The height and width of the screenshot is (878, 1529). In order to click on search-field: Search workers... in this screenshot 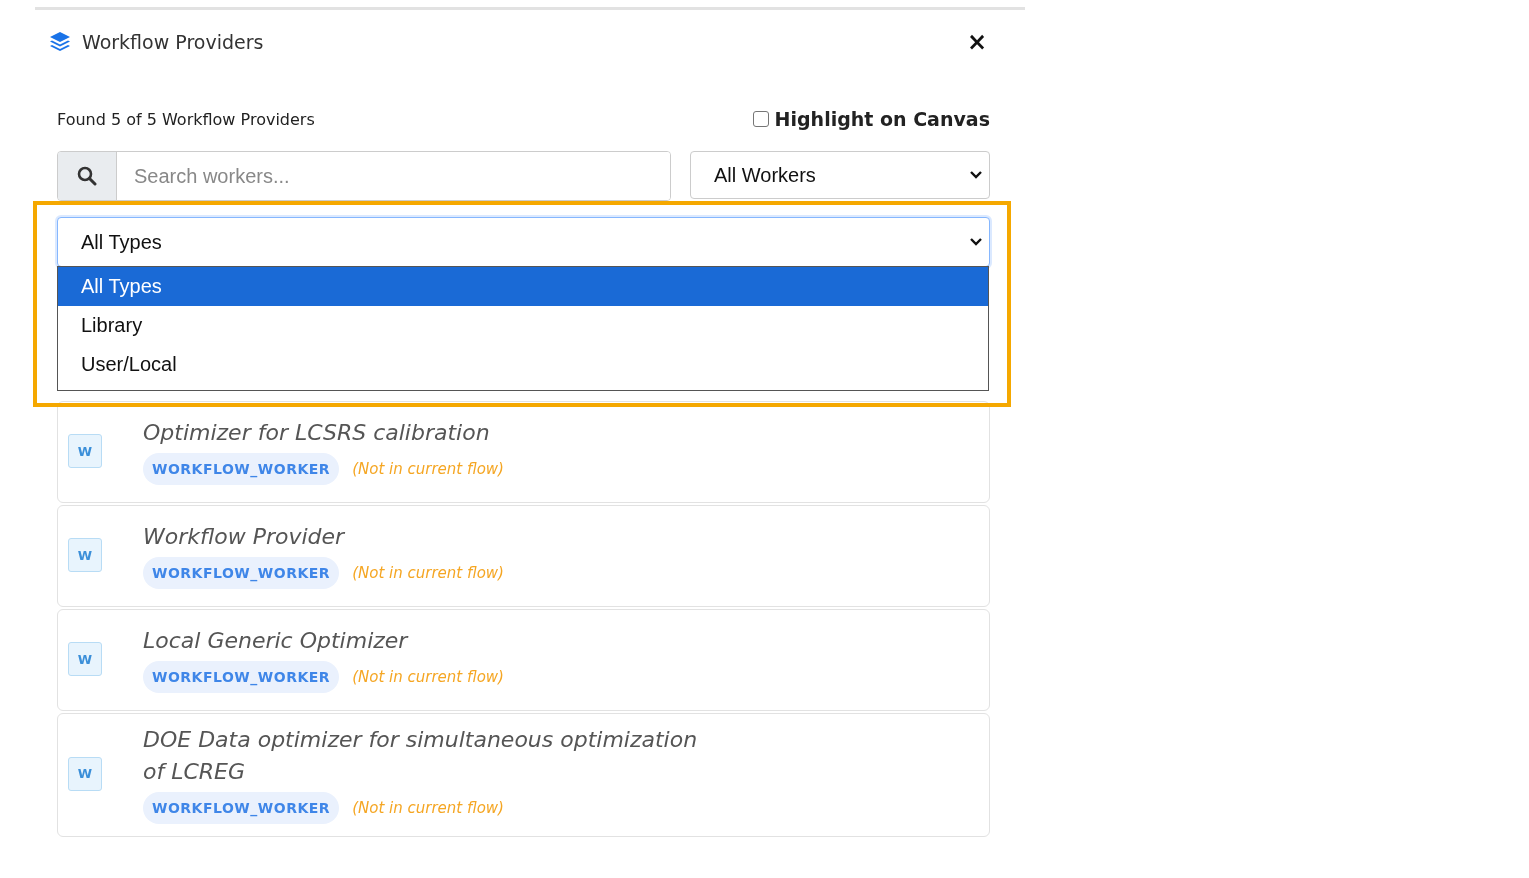, I will do `click(364, 176)`.